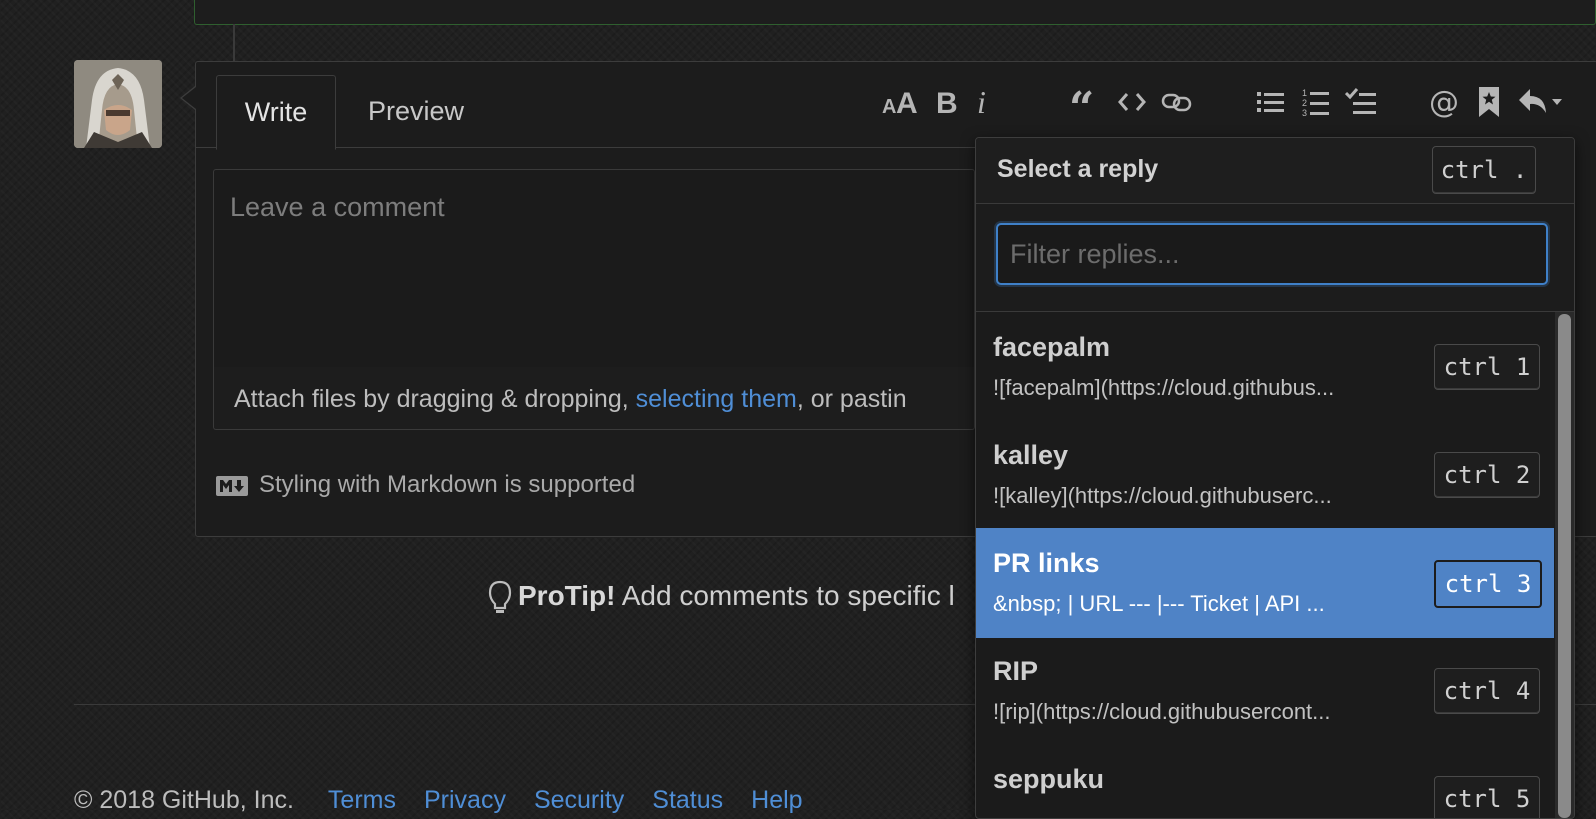  I want to click on comment-pointer-inner, so click(189, 98).